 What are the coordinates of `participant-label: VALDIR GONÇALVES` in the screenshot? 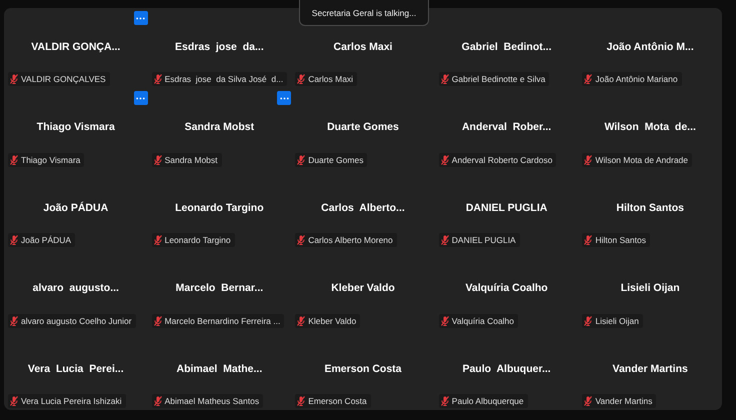 It's located at (63, 79).